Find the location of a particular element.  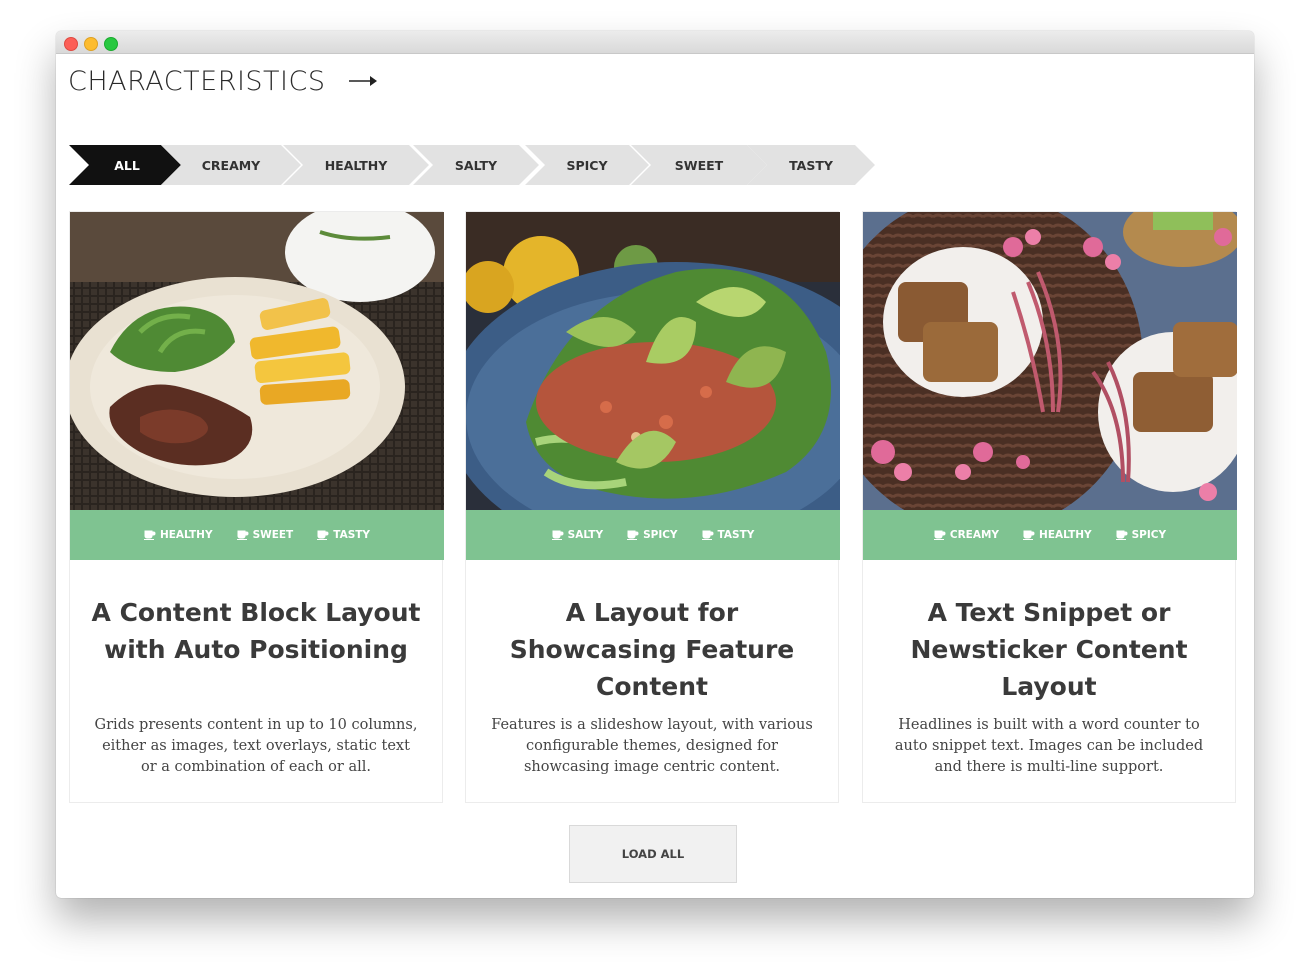

filter-creamy: CREAMY is located at coordinates (231, 165).